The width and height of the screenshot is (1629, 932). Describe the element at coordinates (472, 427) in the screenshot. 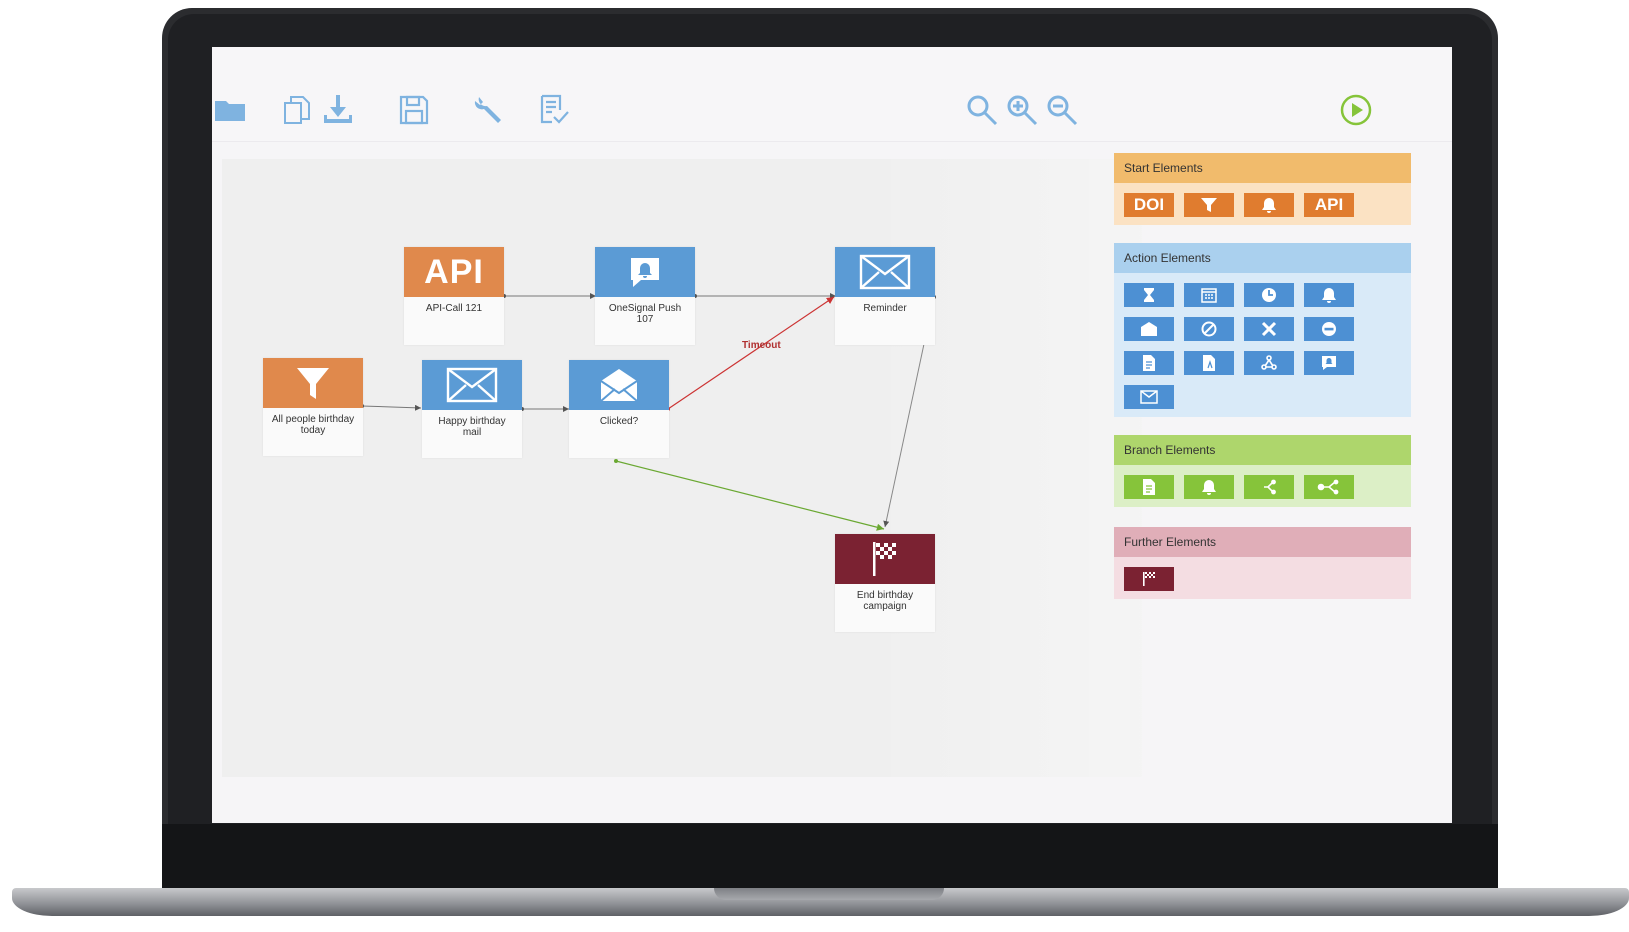

I see `node-label: Happy birthday mail` at that location.